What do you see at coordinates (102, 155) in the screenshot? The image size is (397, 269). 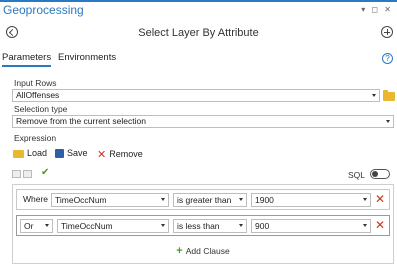 I see `remove-x-icon: ✕` at bounding box center [102, 155].